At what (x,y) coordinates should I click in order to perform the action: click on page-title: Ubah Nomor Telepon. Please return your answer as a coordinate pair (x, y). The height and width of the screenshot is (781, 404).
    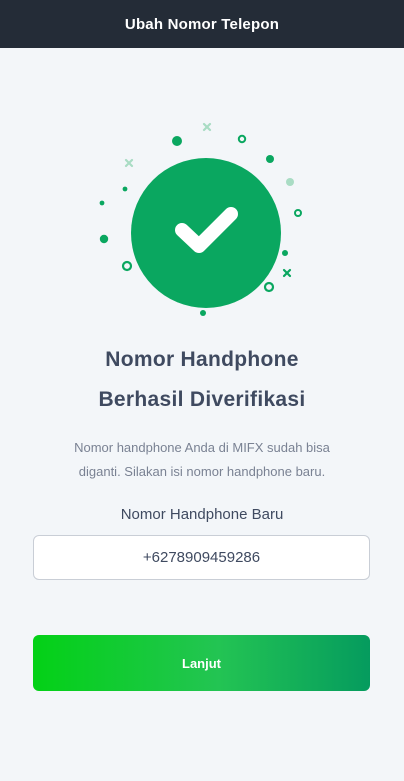
    Looking at the image, I should click on (202, 24).